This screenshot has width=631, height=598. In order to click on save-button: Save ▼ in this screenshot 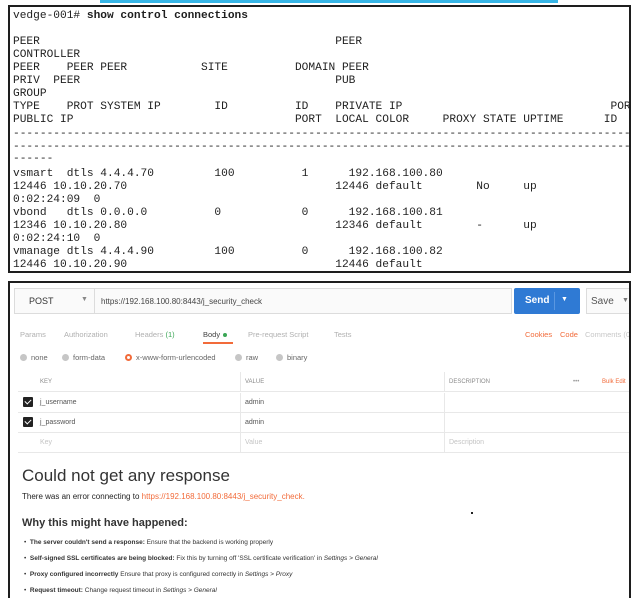, I will do `click(607, 301)`.